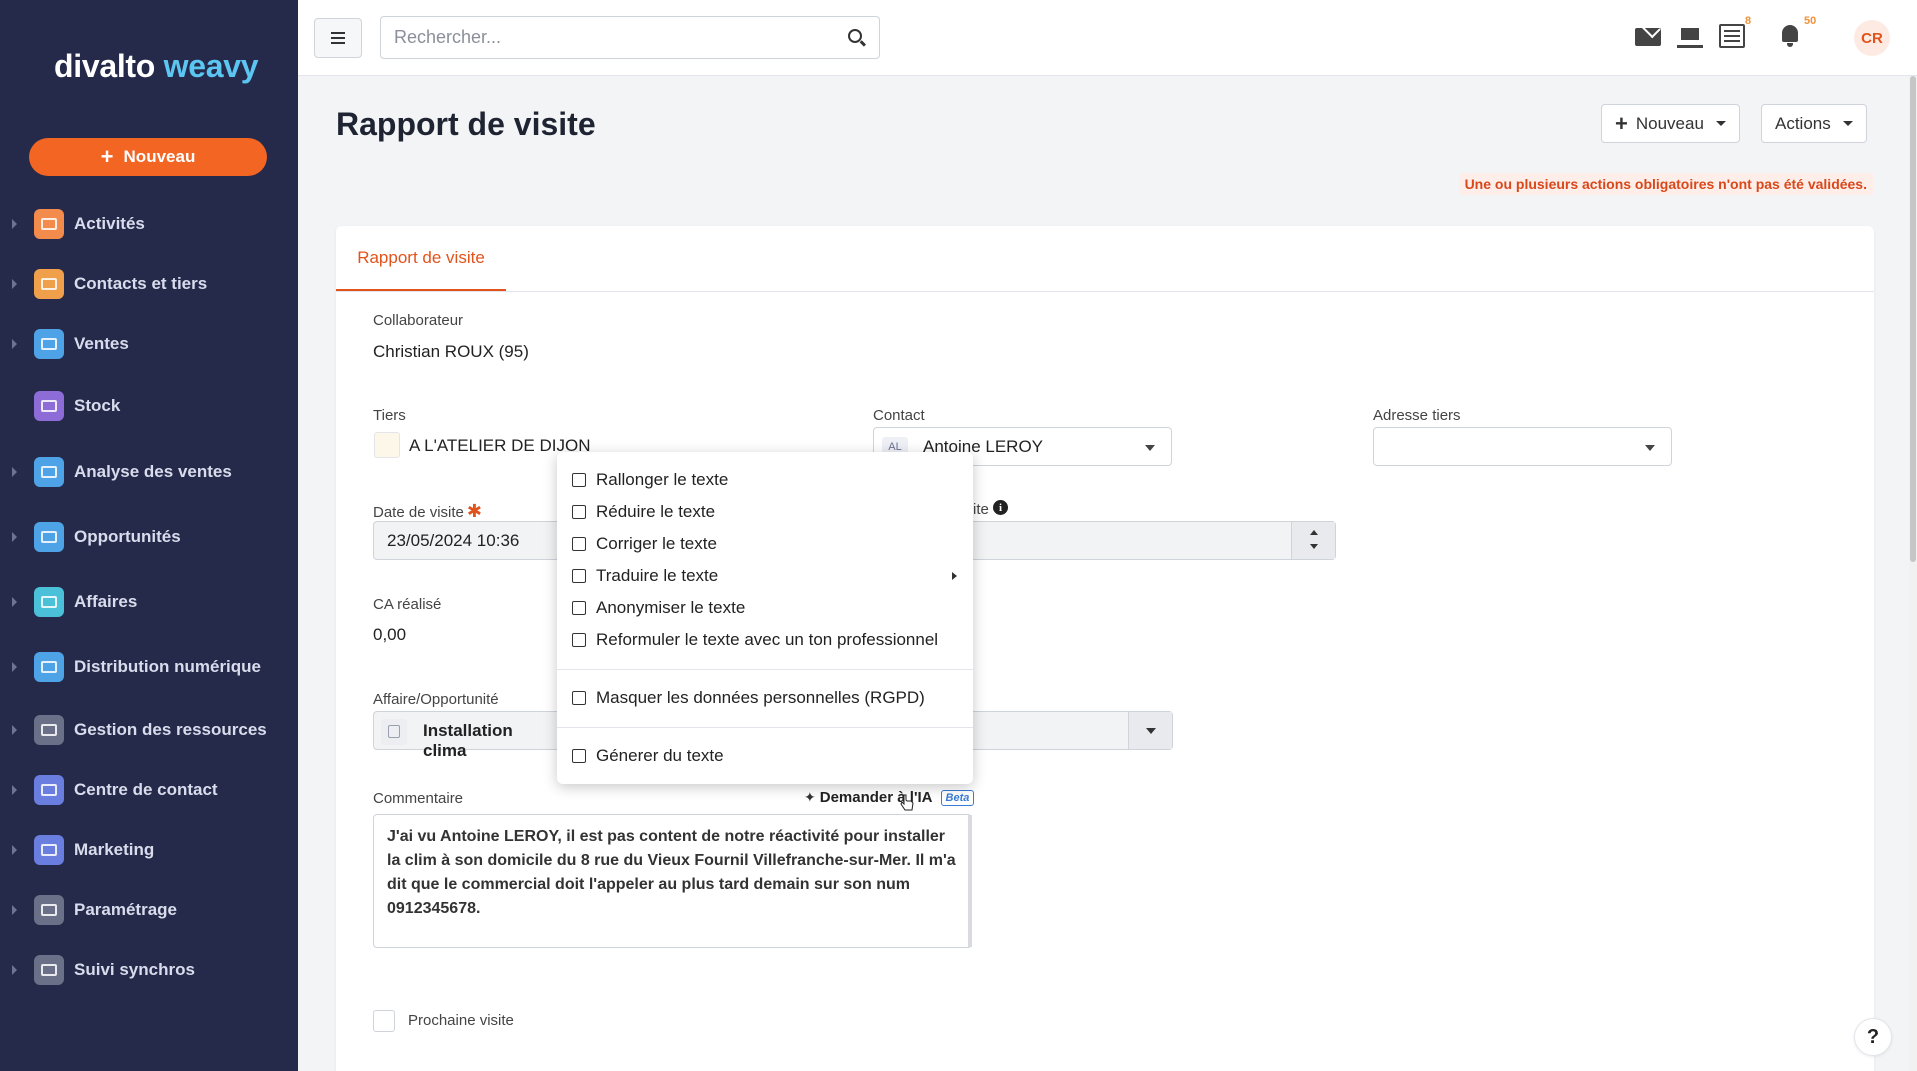 Image resolution: width=1917 pixels, height=1071 pixels. I want to click on adresse-tiers-label: Adresse tiers, so click(1417, 415).